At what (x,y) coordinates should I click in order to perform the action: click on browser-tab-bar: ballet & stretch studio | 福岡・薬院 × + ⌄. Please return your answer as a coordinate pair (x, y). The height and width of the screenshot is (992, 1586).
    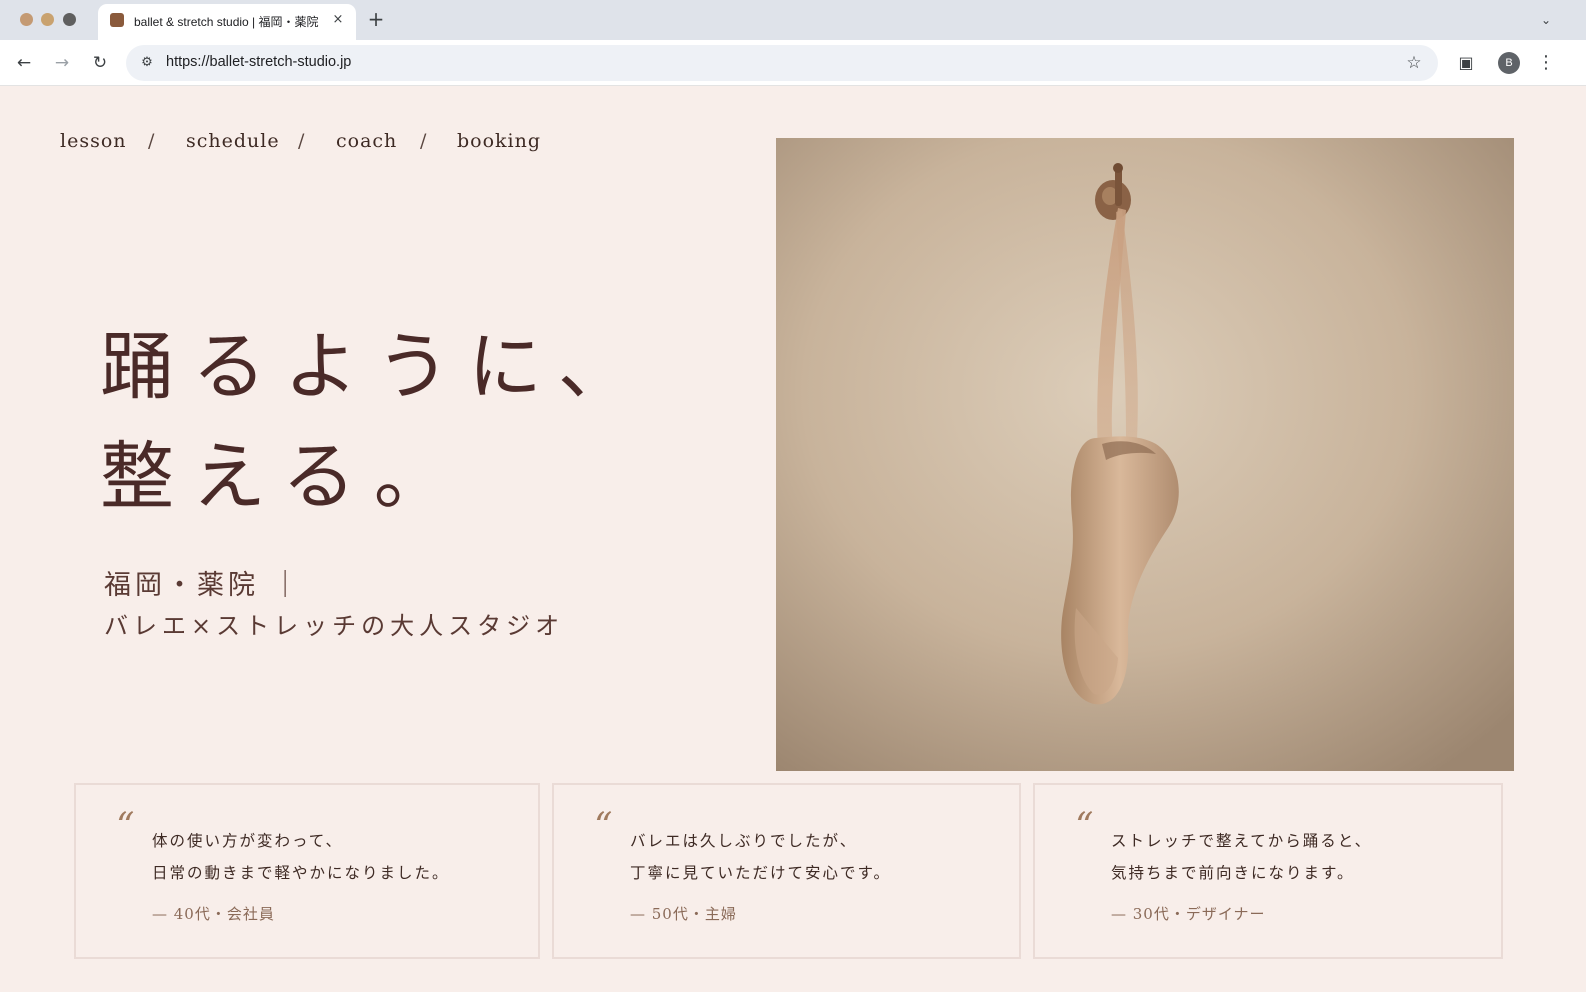
    Looking at the image, I should click on (793, 20).